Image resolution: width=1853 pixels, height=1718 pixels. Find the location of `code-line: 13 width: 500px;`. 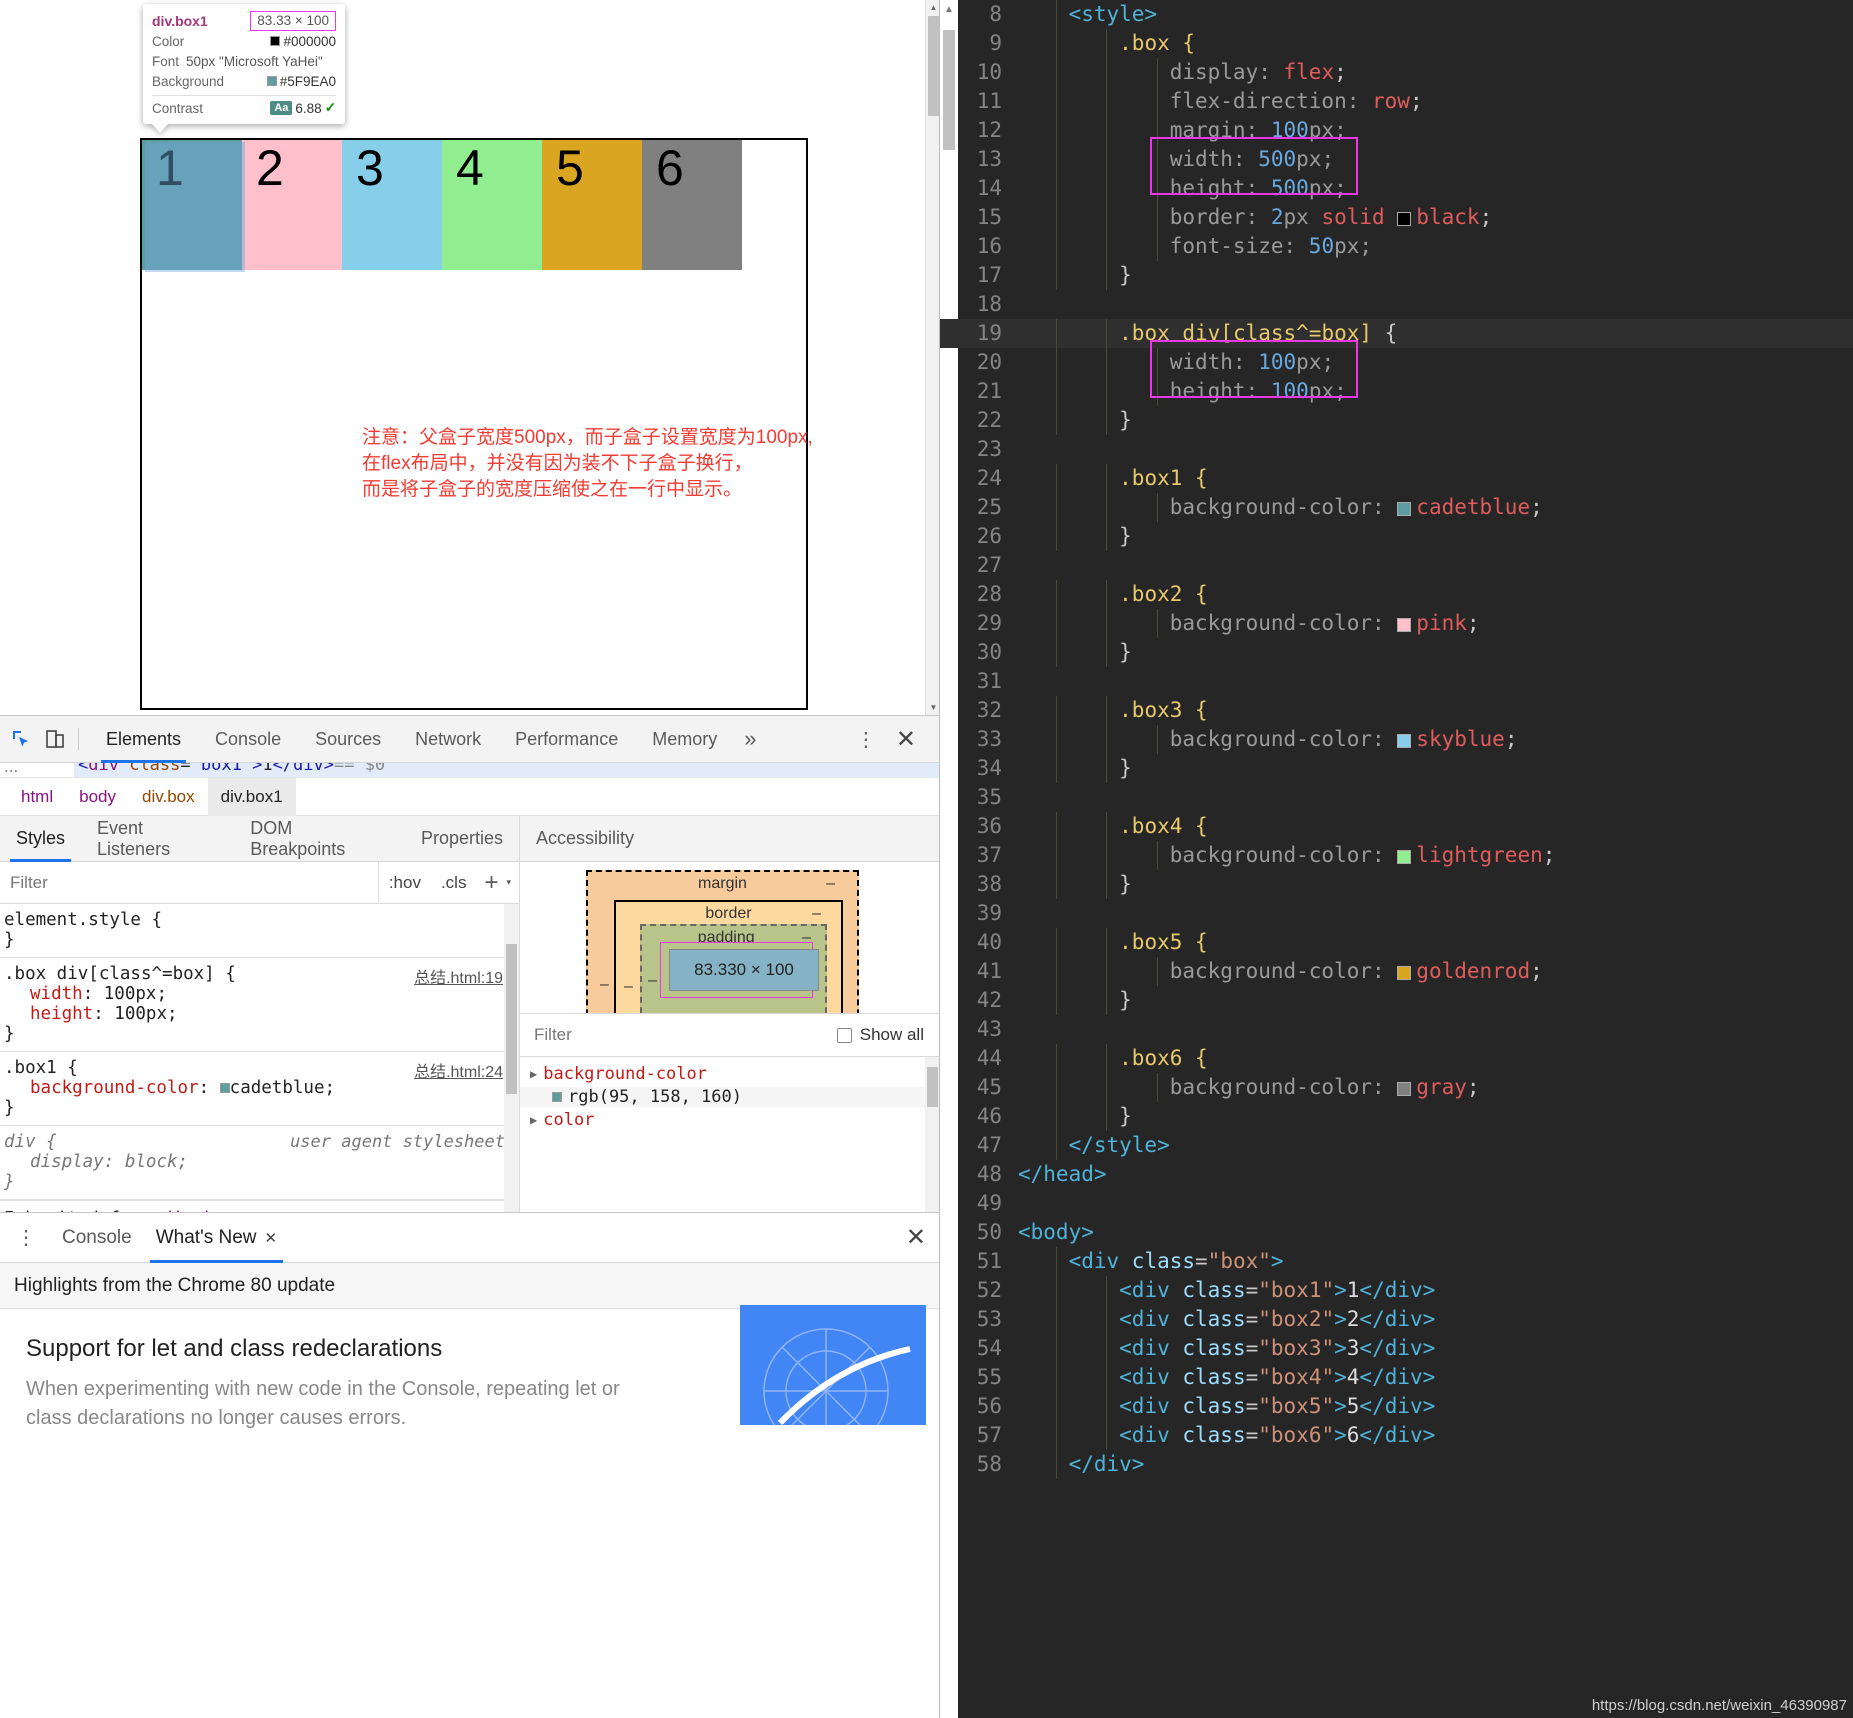

code-line: 13 width: 500px; is located at coordinates (1396, 159).